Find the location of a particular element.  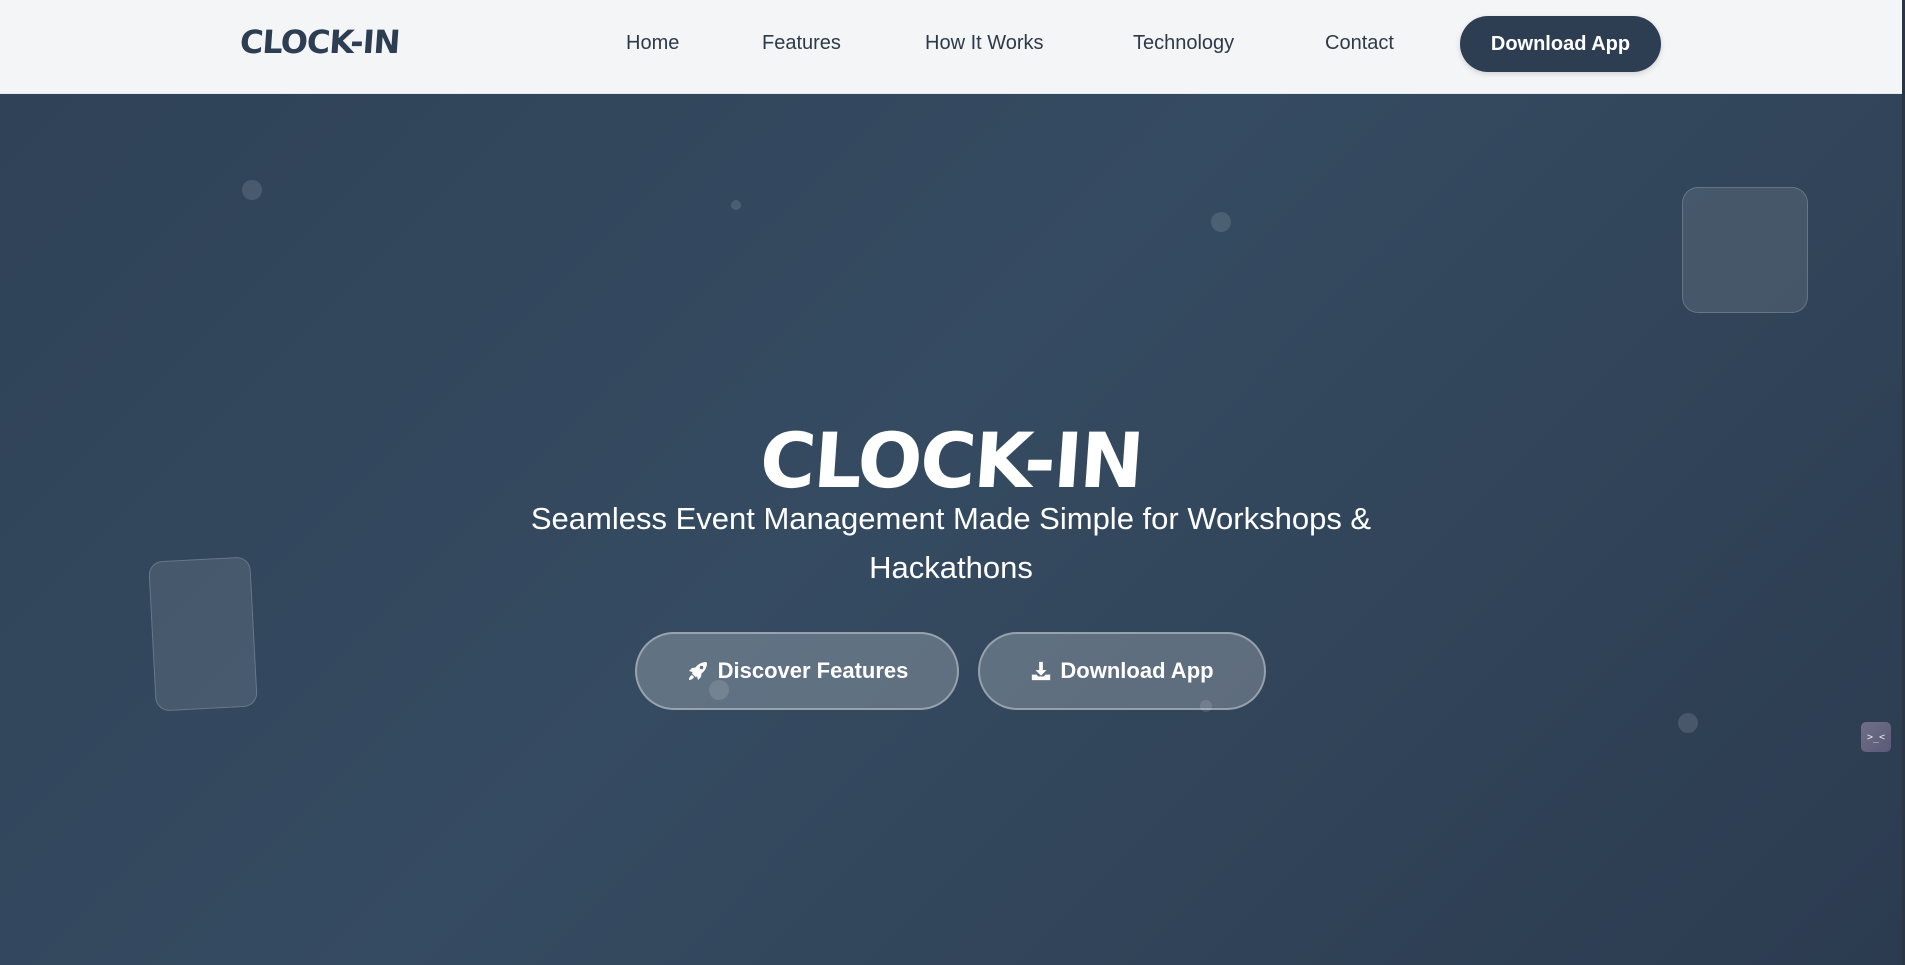

nav-download-app-button: Download App is located at coordinates (1560, 44).